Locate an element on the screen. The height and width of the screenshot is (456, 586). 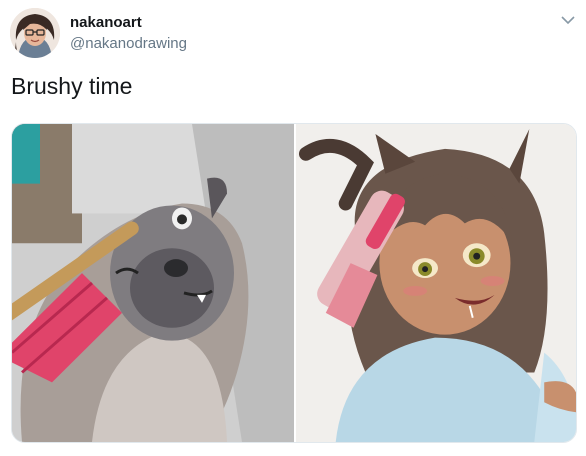
display-name: nakanoart is located at coordinates (128, 22).